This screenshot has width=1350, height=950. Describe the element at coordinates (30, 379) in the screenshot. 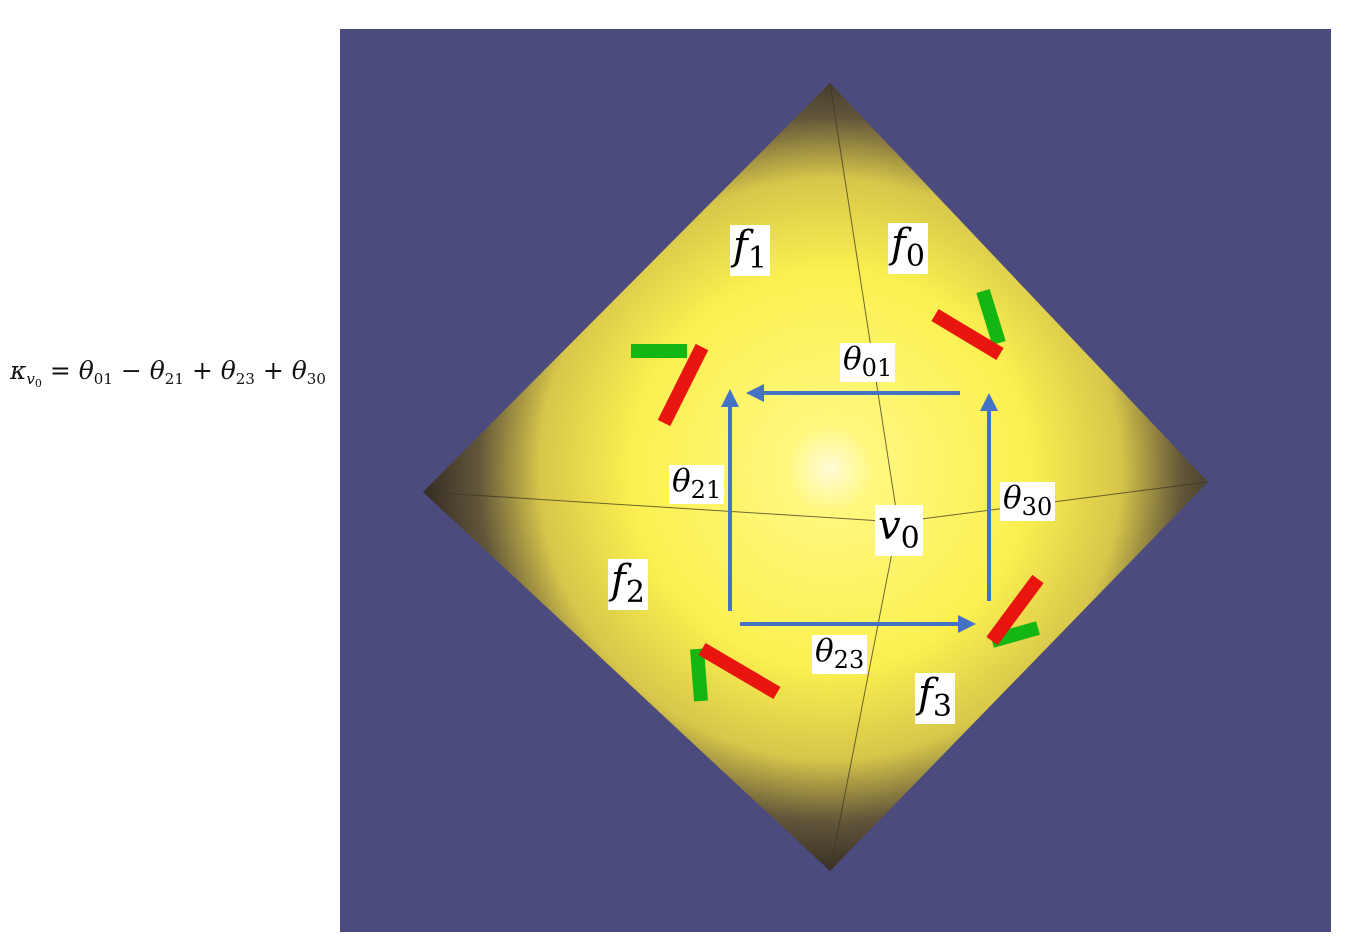

I see `kappa-sub-var: v` at that location.